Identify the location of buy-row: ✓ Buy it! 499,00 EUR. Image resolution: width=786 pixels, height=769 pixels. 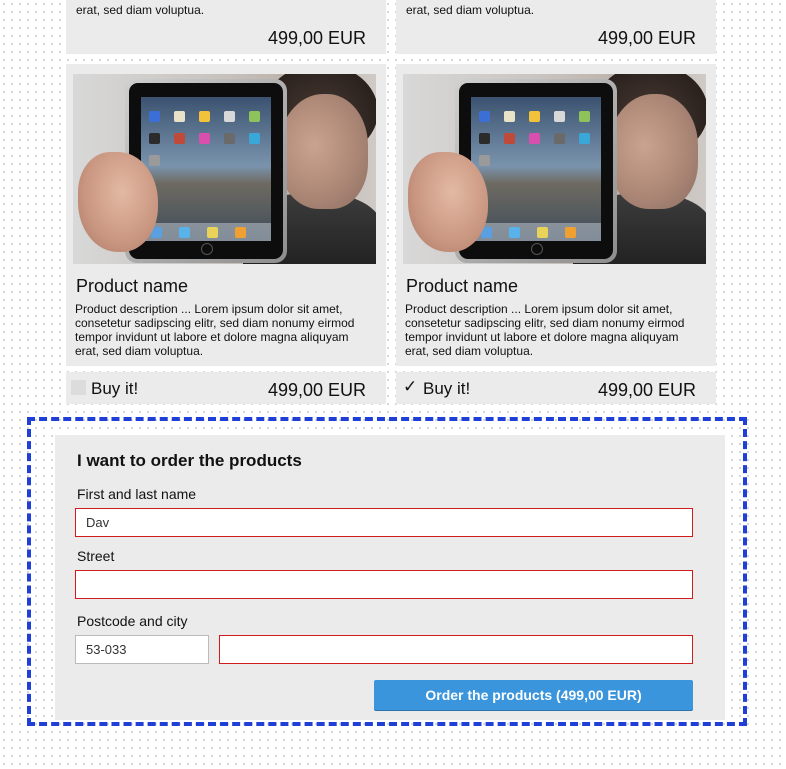
(556, 388).